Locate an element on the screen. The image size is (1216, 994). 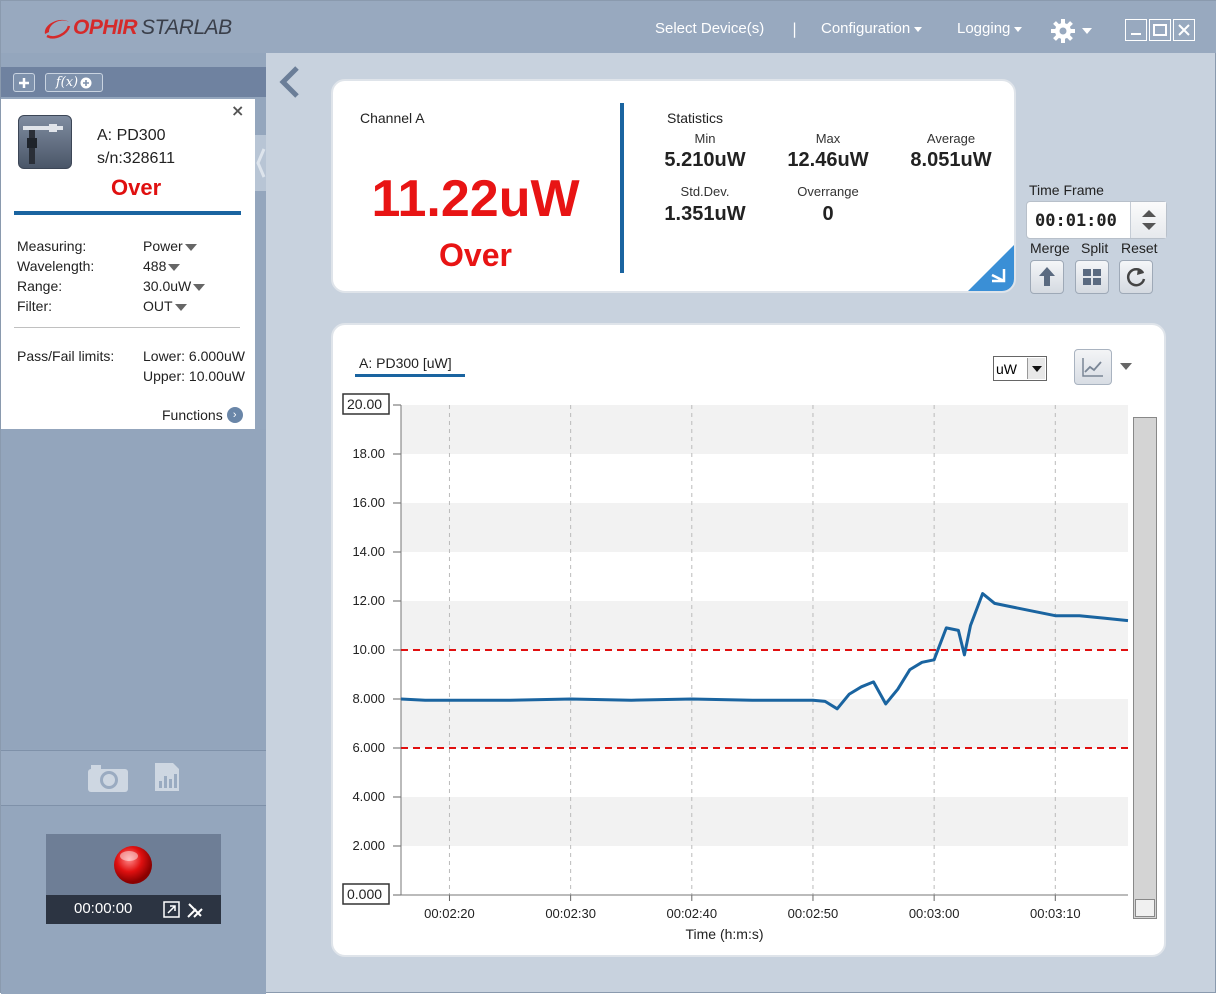
prop-label-filter: Filter: is located at coordinates (34, 306).